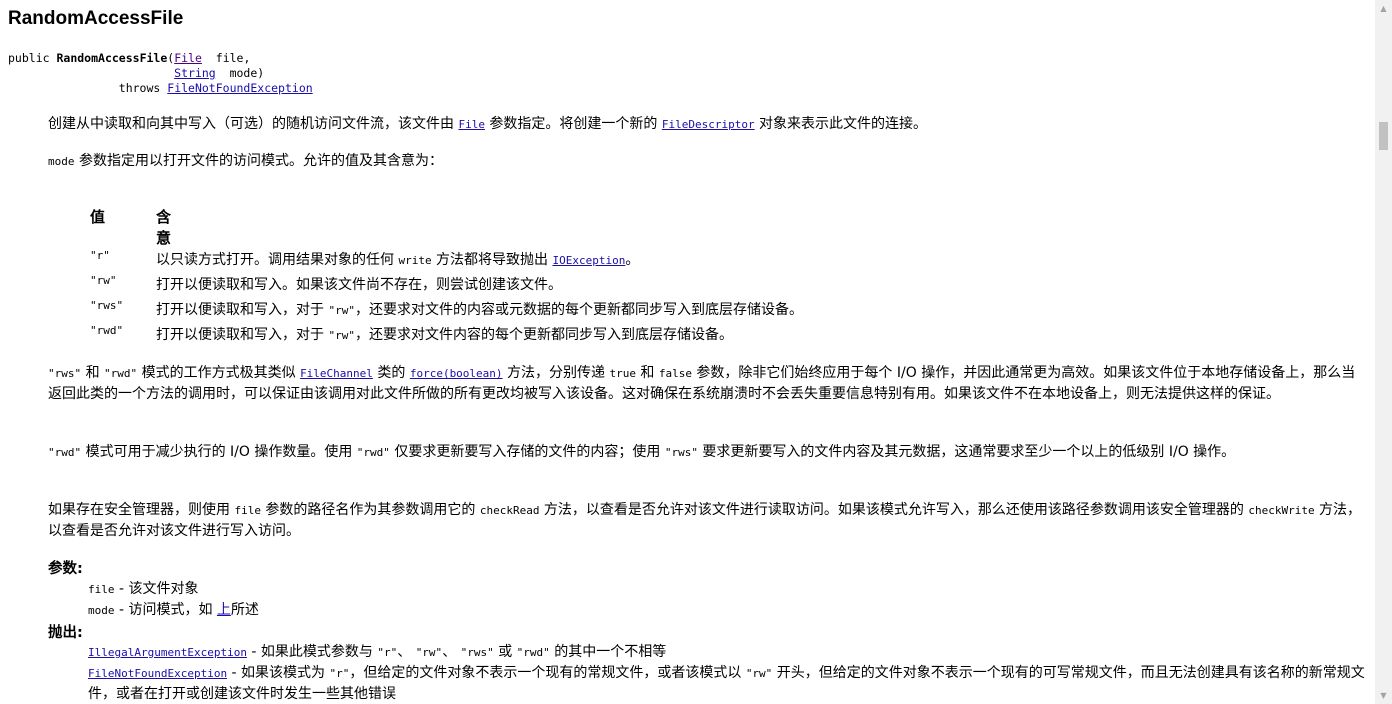 The image size is (1392, 704). What do you see at coordinates (167, 652) in the screenshot?
I see `link-illegalargumentexception: IllegalArgumentException` at bounding box center [167, 652].